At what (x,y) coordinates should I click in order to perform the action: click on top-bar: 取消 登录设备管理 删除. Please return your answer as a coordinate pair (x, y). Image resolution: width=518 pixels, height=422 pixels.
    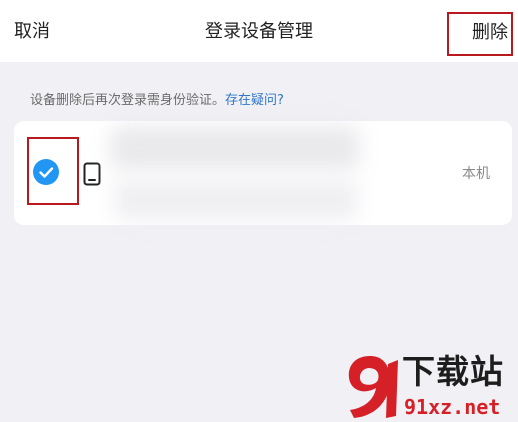
    Looking at the image, I should click on (259, 31).